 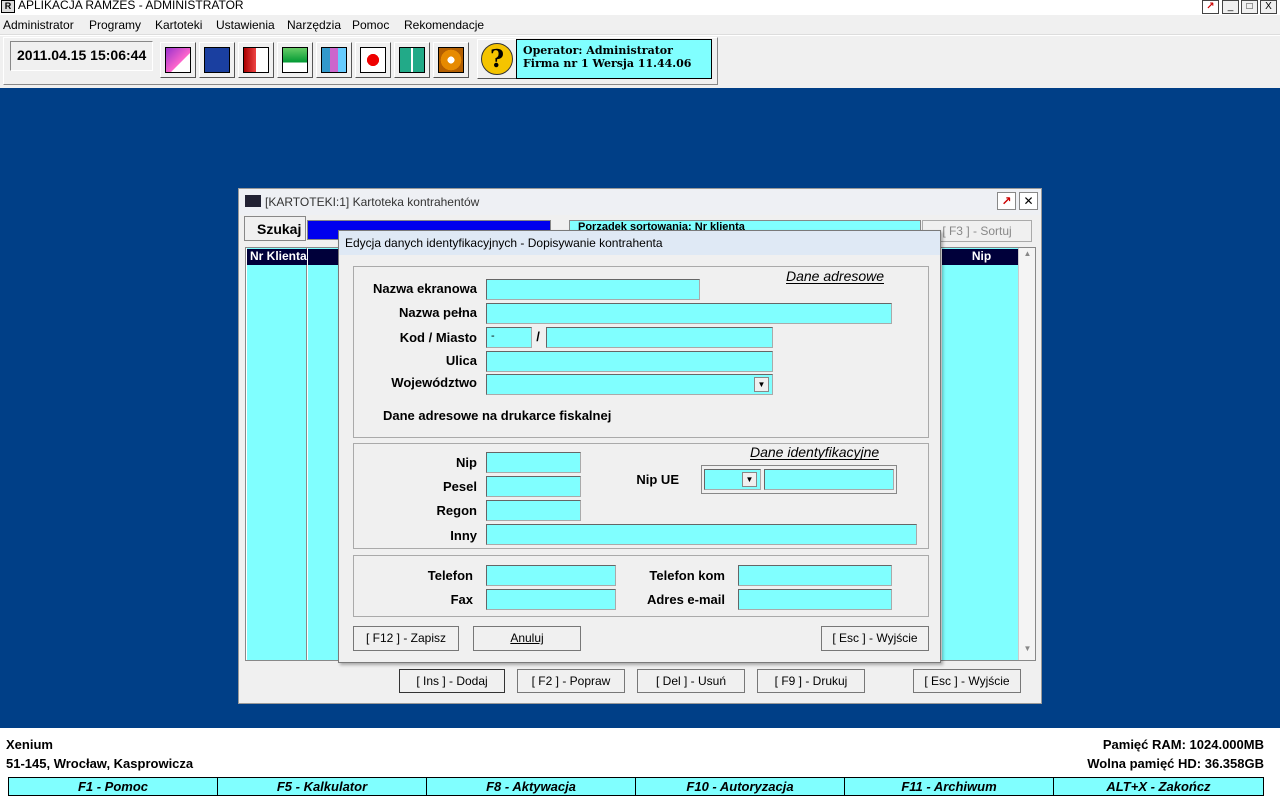 I want to click on phone-label: Telefon, so click(x=450, y=575).